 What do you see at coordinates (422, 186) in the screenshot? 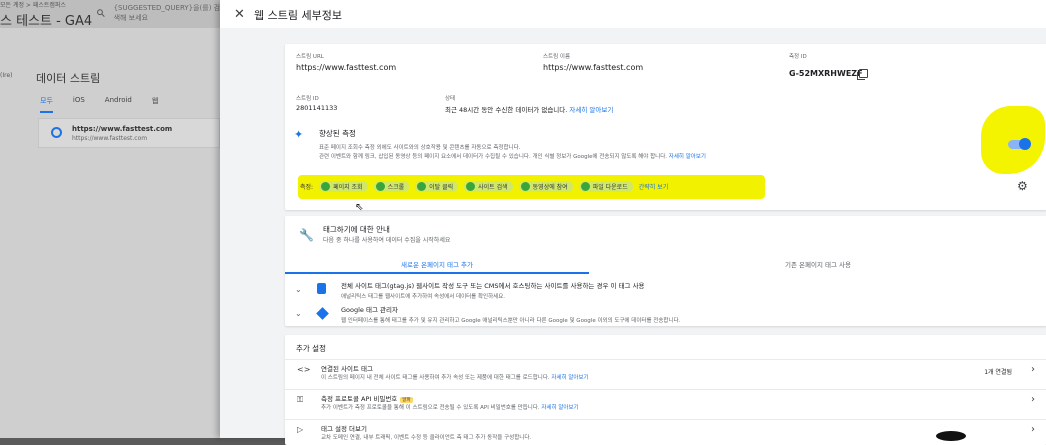
I see `click-icon` at bounding box center [422, 186].